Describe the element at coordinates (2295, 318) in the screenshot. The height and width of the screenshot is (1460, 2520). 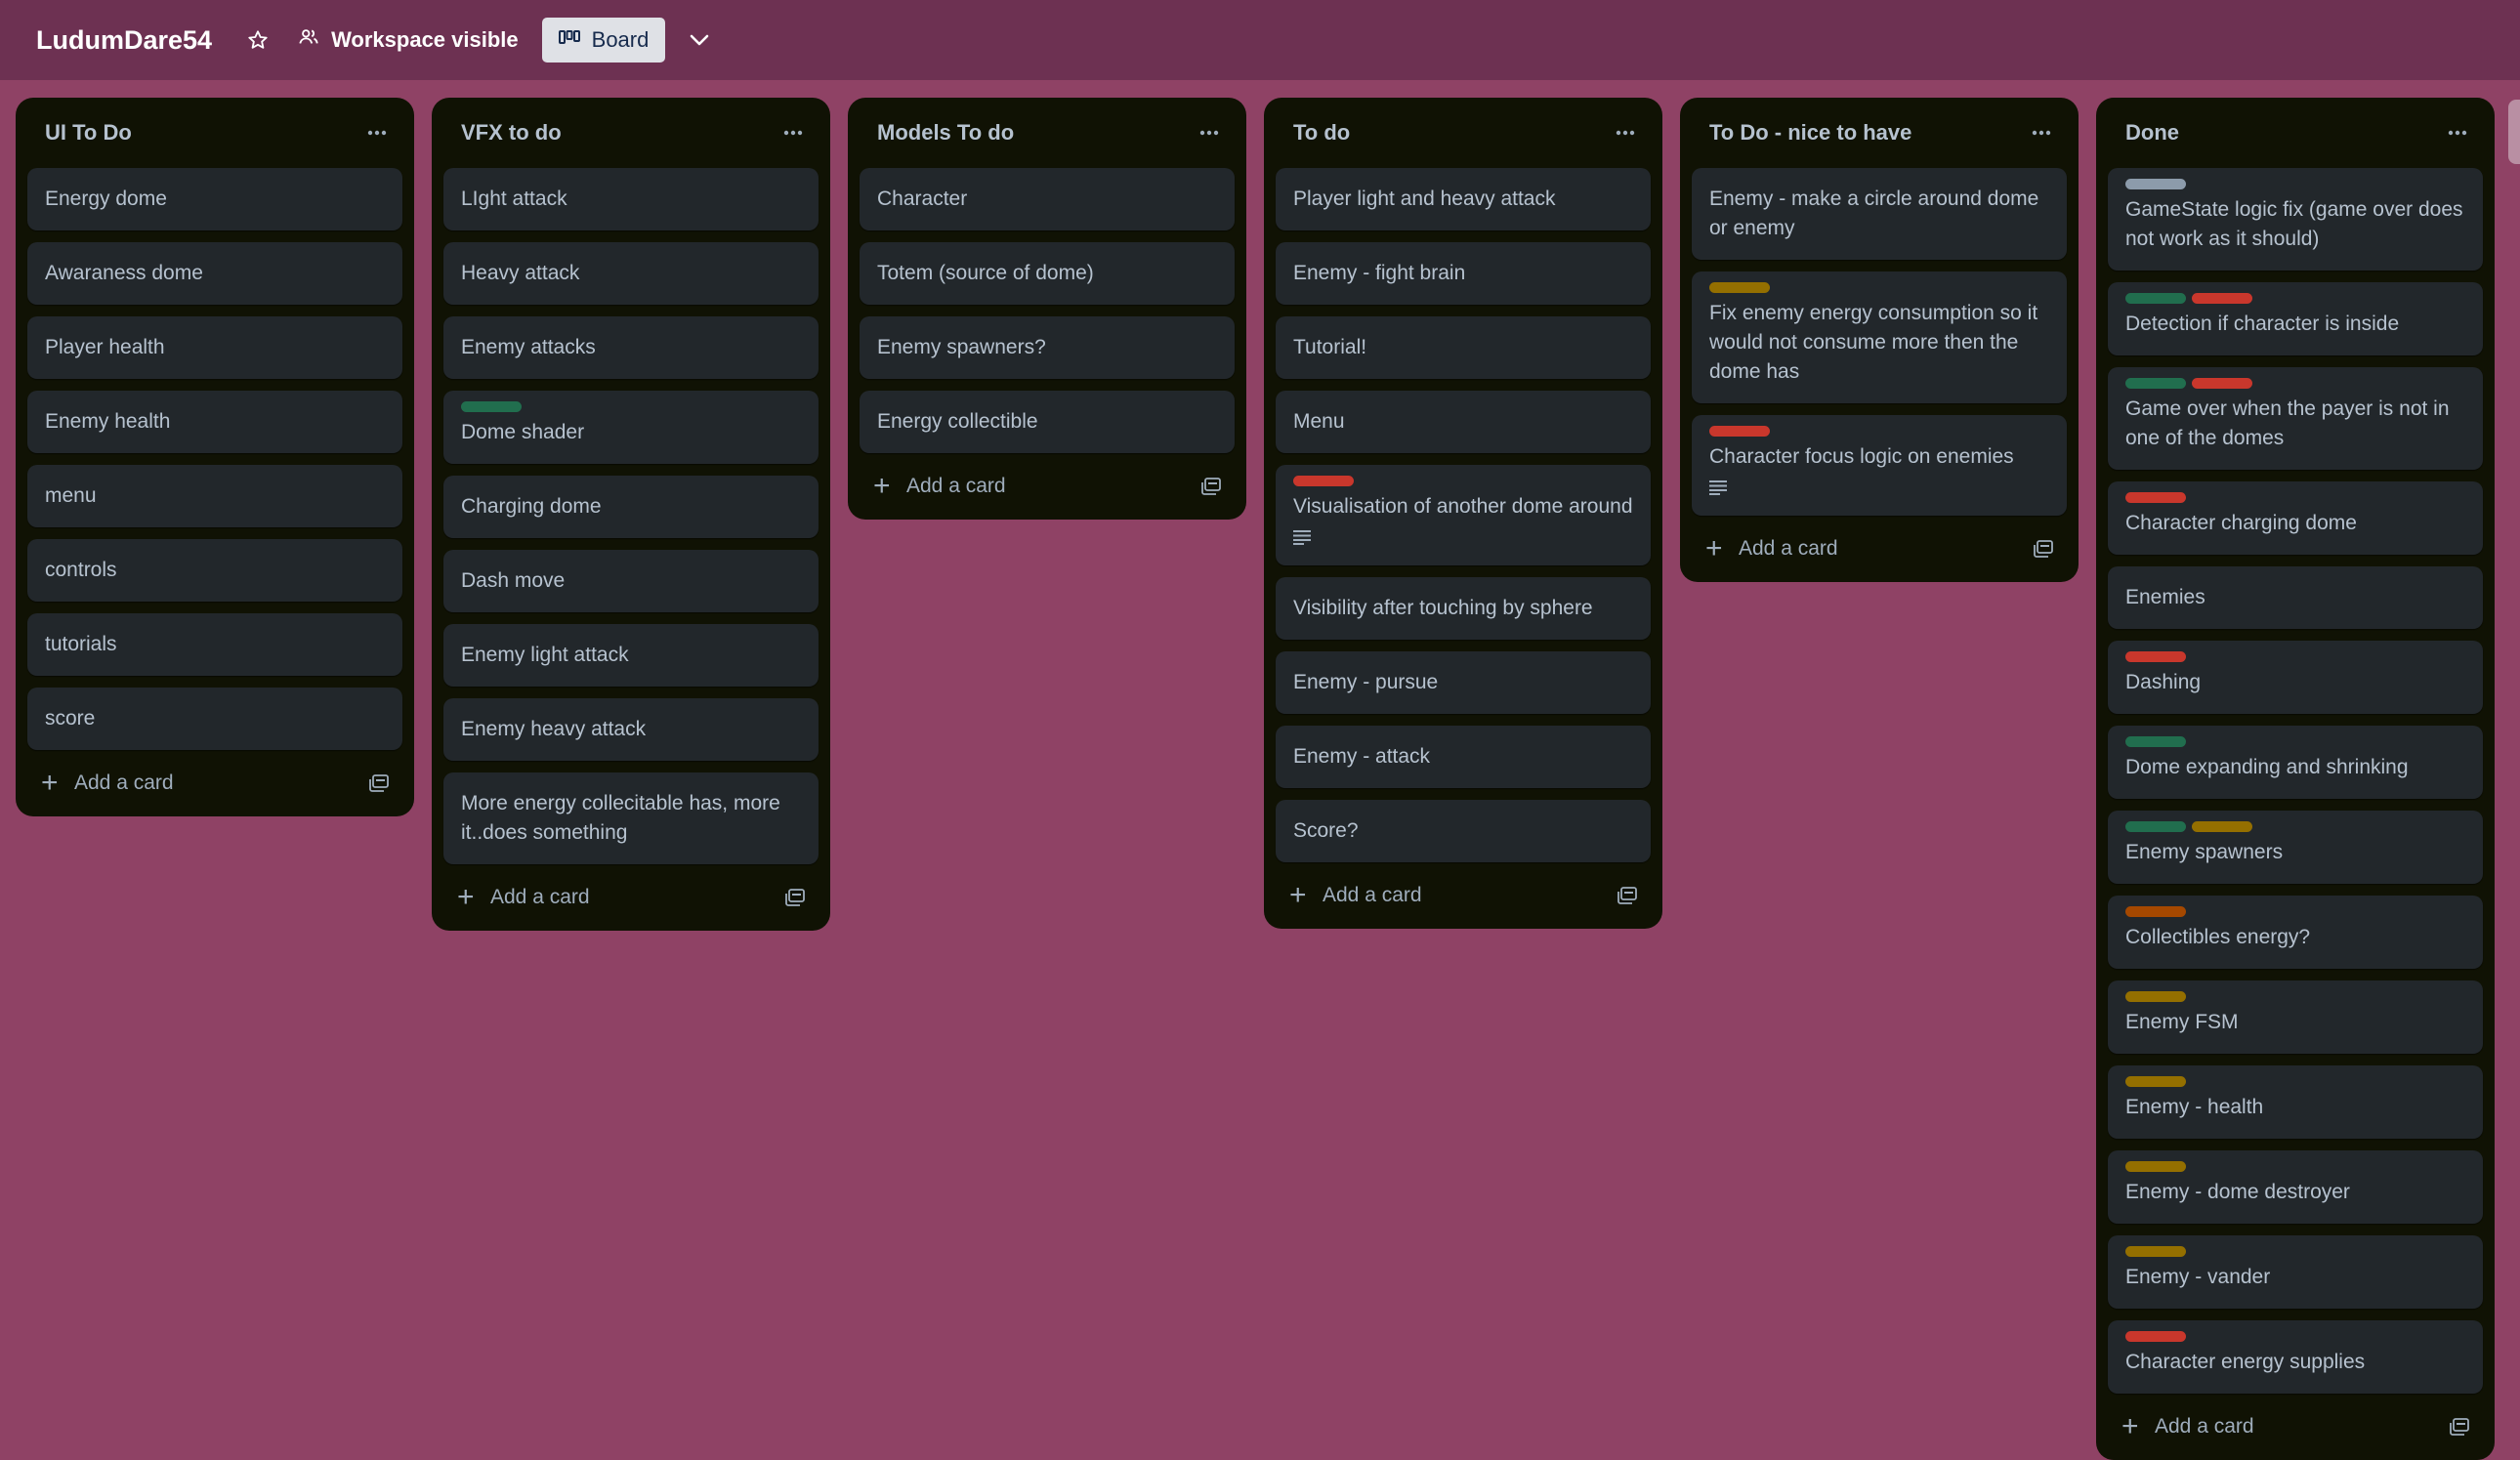
I see `card: Detection if character is inside` at that location.